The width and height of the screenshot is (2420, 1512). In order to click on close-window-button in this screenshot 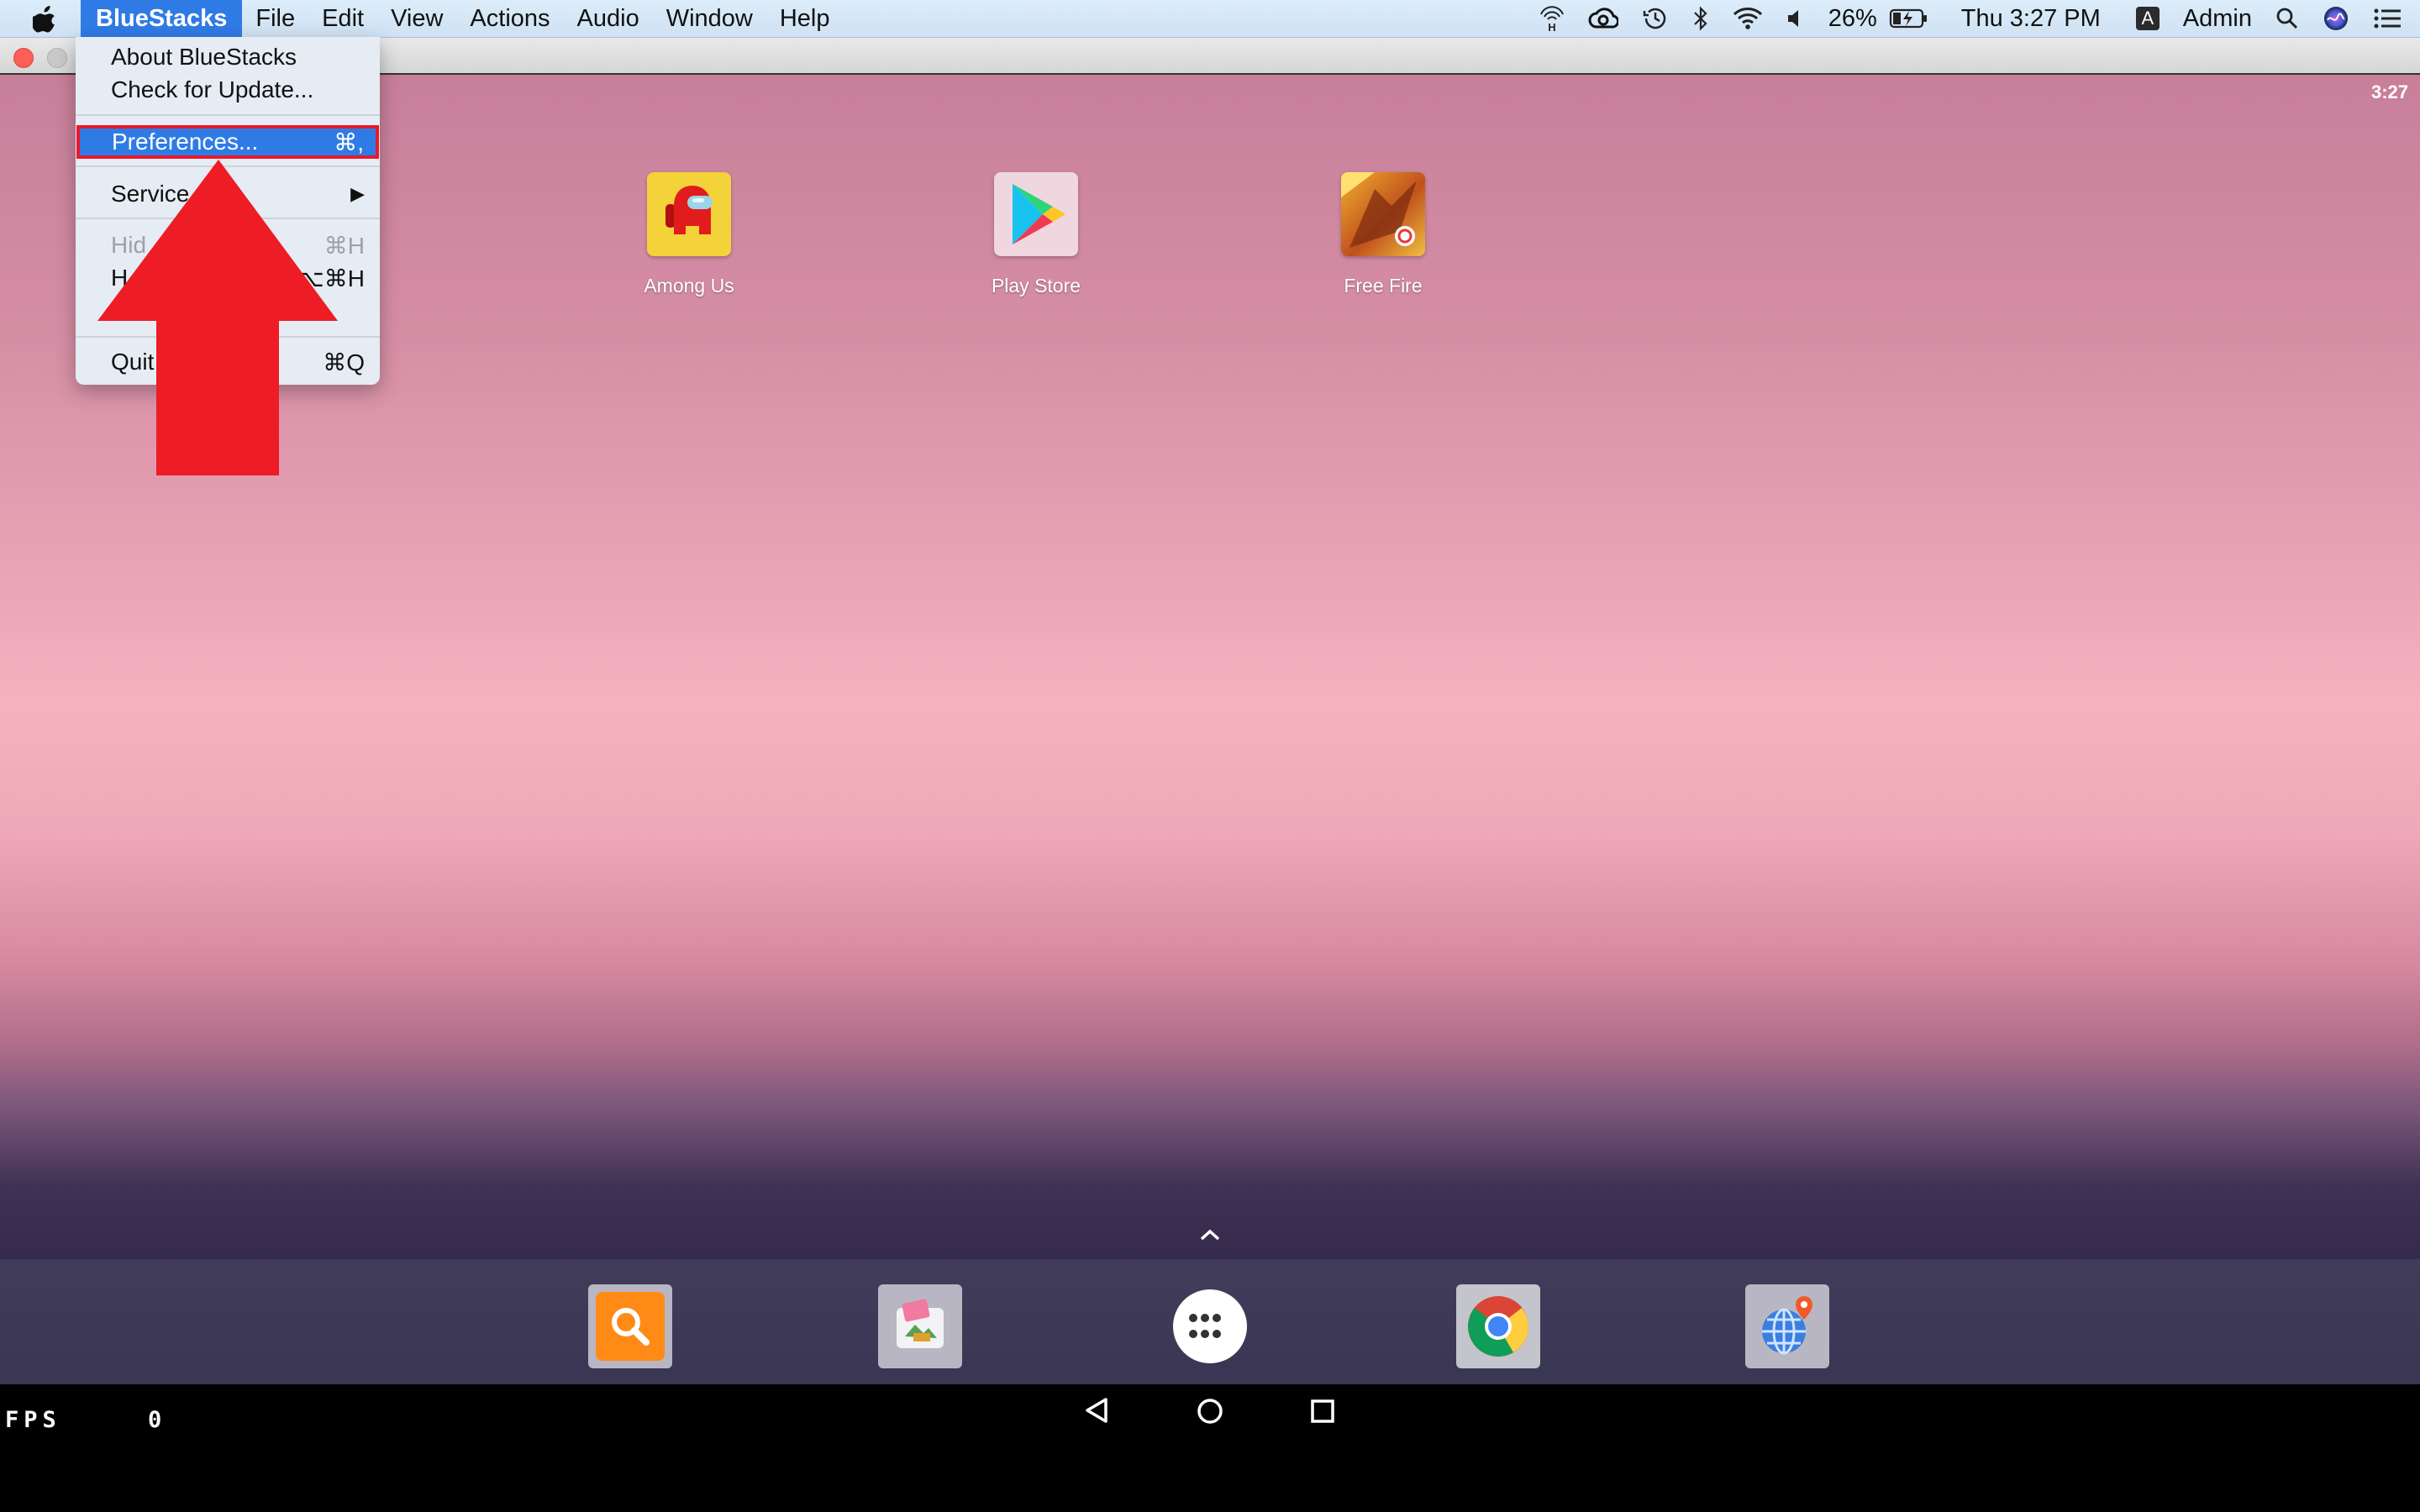, I will do `click(23, 58)`.